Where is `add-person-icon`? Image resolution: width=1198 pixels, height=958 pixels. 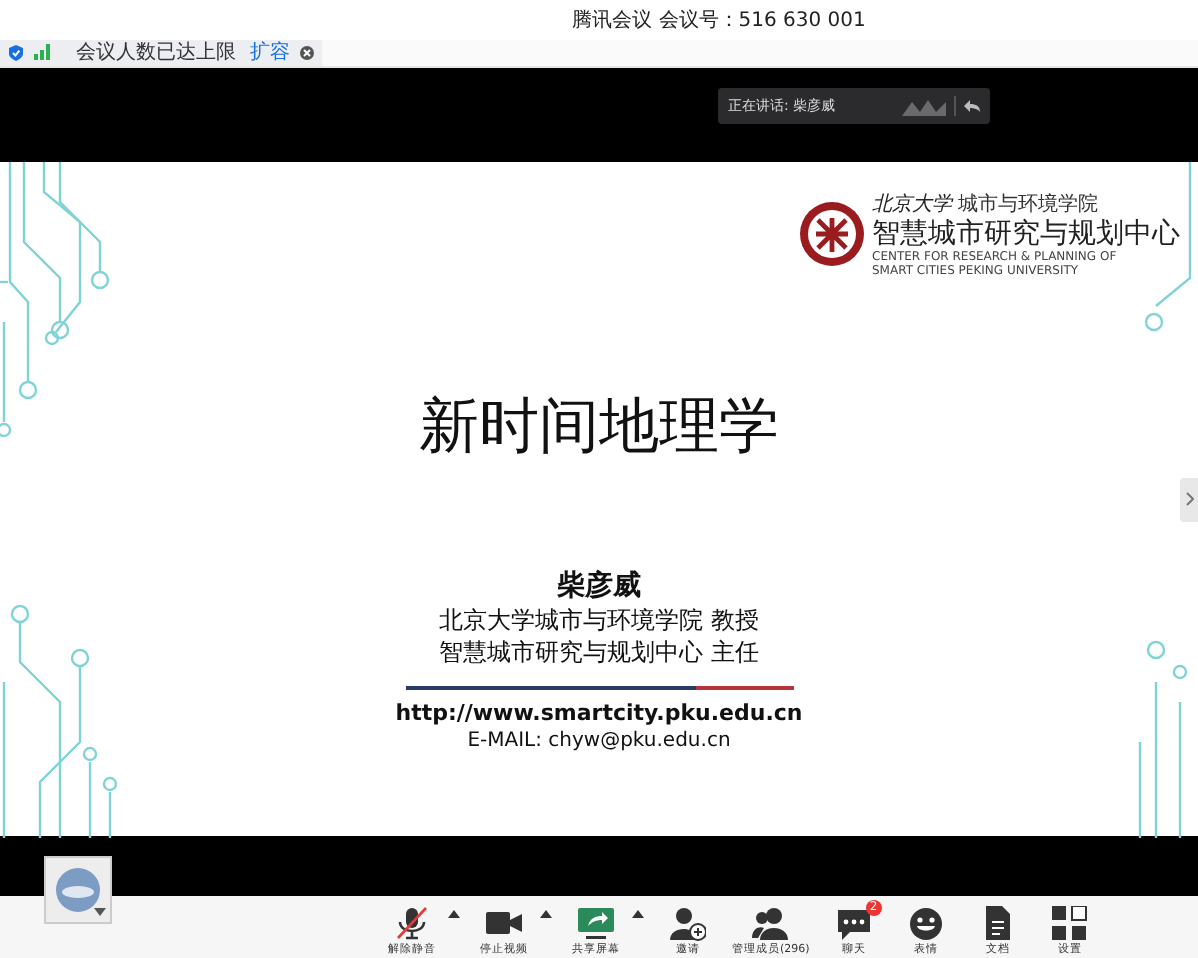 add-person-icon is located at coordinates (688, 924).